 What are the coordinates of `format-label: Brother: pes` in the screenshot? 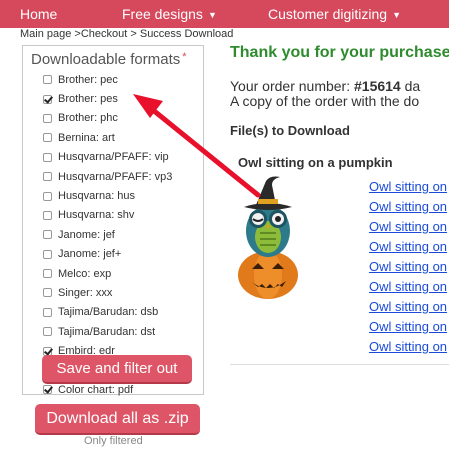 It's located at (88, 99).